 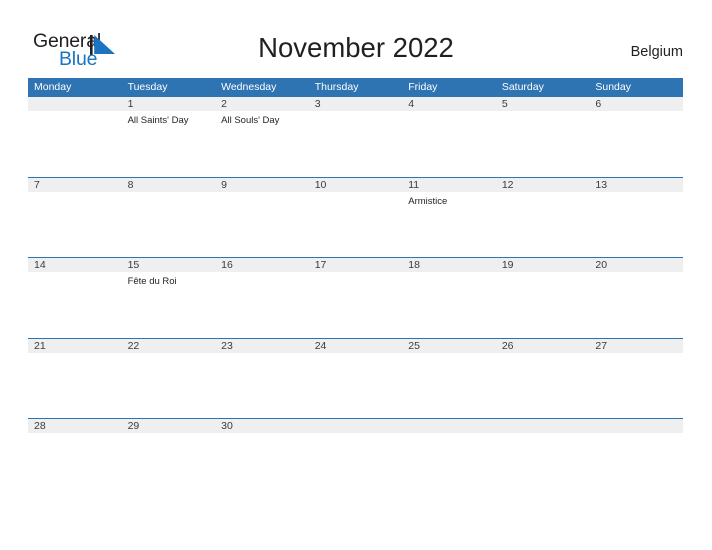 I want to click on day-event: Armistice, so click(x=428, y=201).